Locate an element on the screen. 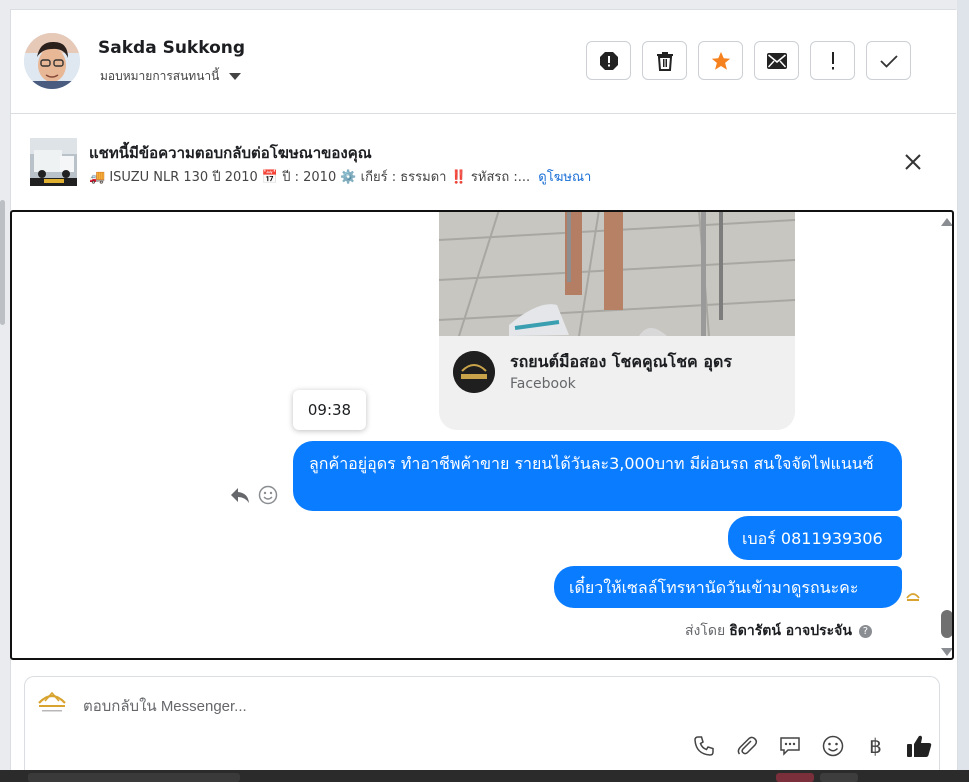 This screenshot has width=969, height=782. emoji-react-icon is located at coordinates (268, 495).